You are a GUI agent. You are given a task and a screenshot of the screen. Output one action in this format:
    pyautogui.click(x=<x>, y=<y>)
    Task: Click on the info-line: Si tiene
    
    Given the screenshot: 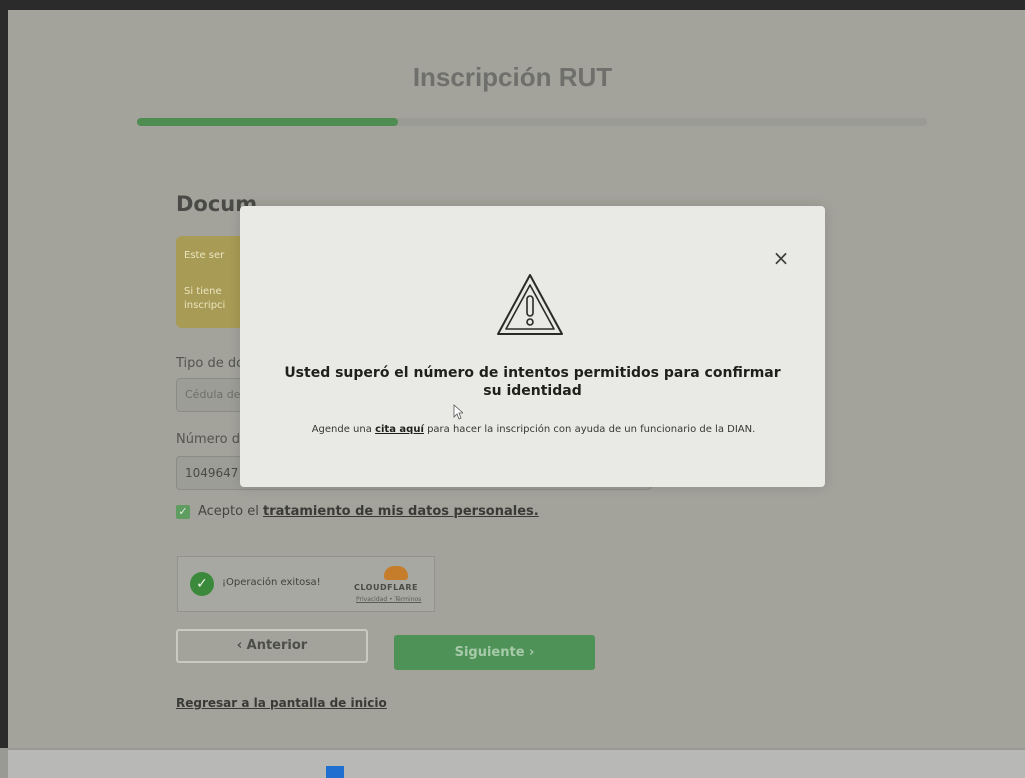 What is the action you would take?
    pyautogui.click(x=203, y=291)
    